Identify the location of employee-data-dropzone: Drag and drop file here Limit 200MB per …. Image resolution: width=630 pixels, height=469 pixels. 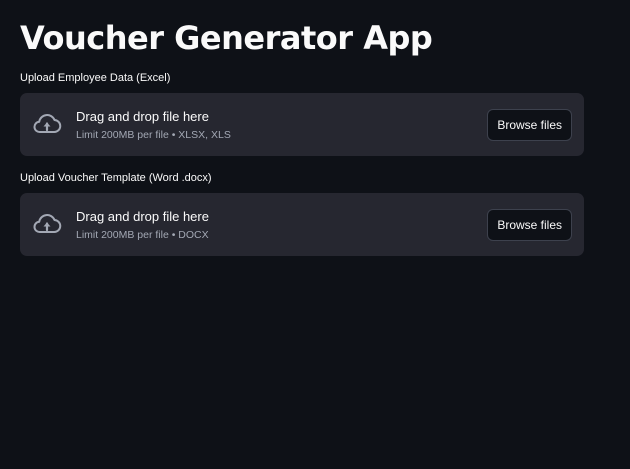
(302, 124).